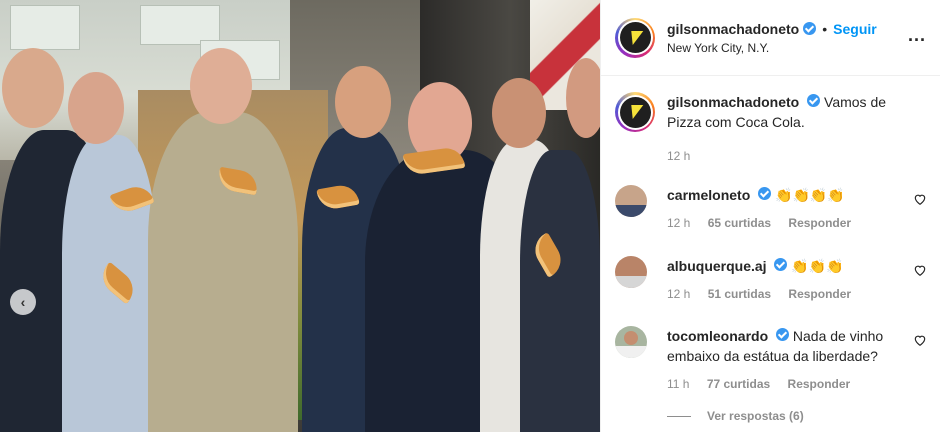 The height and width of the screenshot is (432, 940). I want to click on comment-likes: 51 curtidas, so click(739, 294).